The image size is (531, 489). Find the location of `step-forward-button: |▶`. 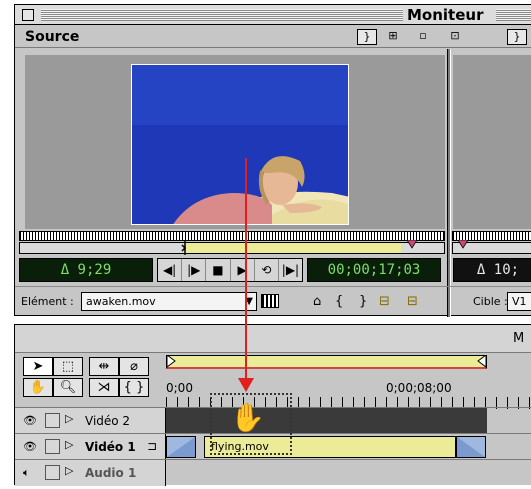

step-forward-button: |▶ is located at coordinates (194, 270).